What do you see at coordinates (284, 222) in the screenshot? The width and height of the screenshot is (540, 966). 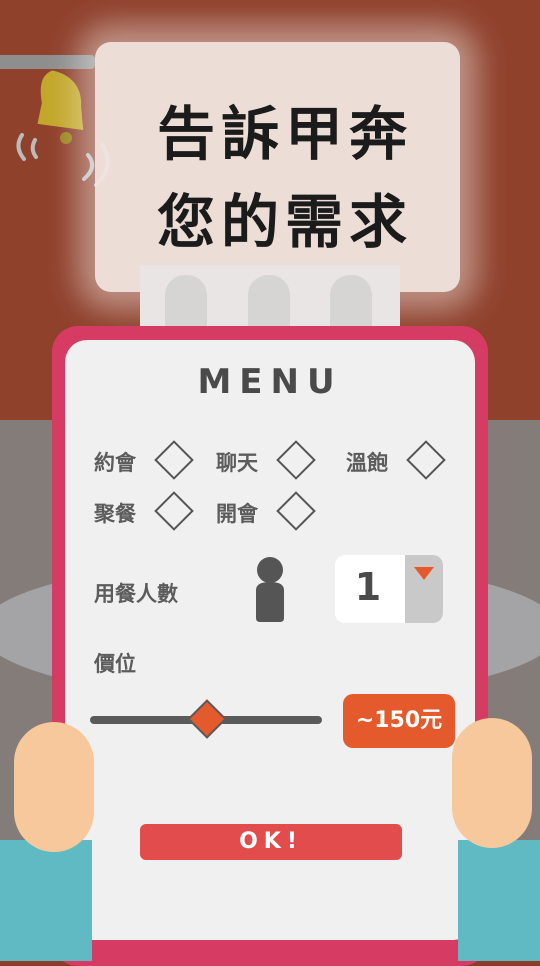 I see `sign-line-2: 您的需求` at bounding box center [284, 222].